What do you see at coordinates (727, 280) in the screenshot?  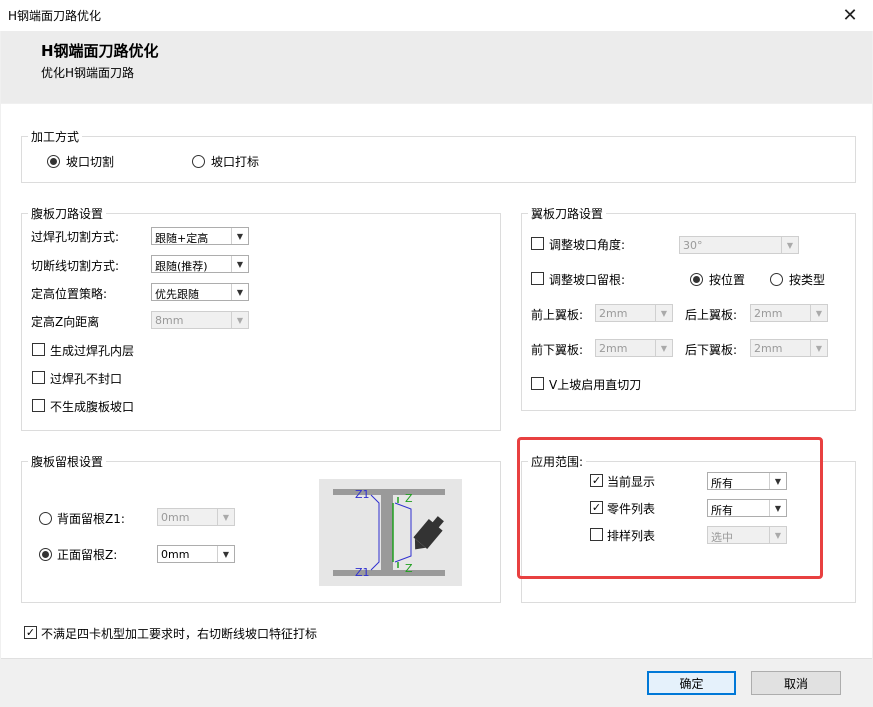 I see `radio-by-position-label: 按位置` at bounding box center [727, 280].